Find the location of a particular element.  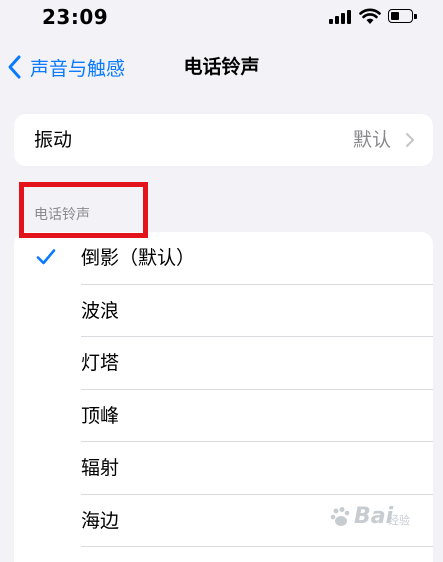

vibration-label: 振动 is located at coordinates (53, 140).